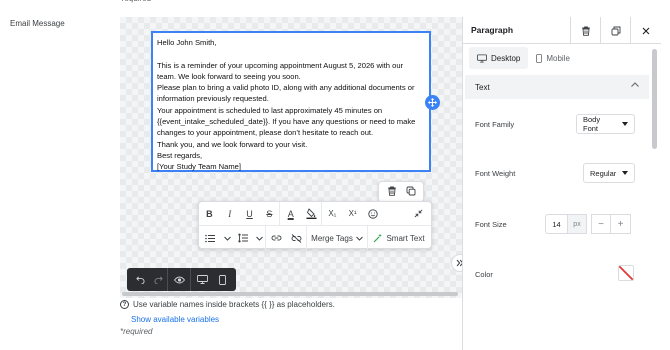 This screenshot has height=350, width=670. What do you see at coordinates (484, 274) in the screenshot?
I see `color-label: Color` at bounding box center [484, 274].